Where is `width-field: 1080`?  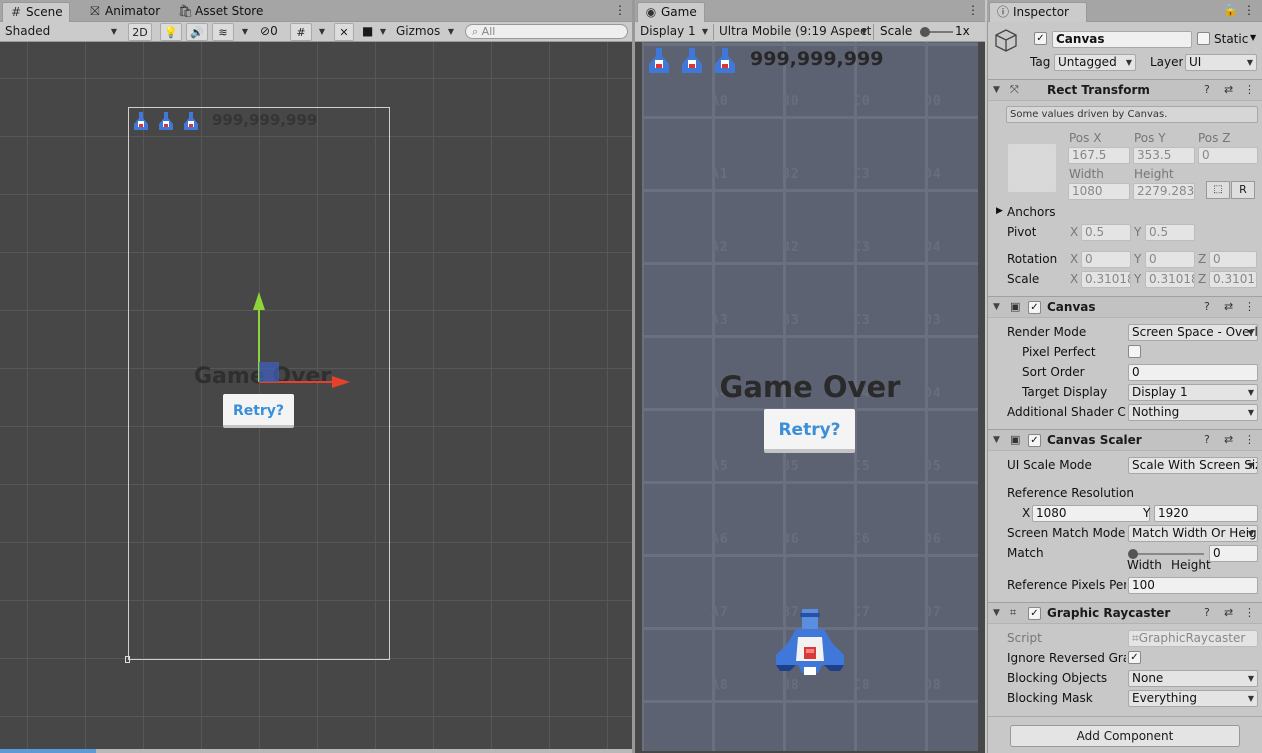 width-field: 1080 is located at coordinates (1099, 191).